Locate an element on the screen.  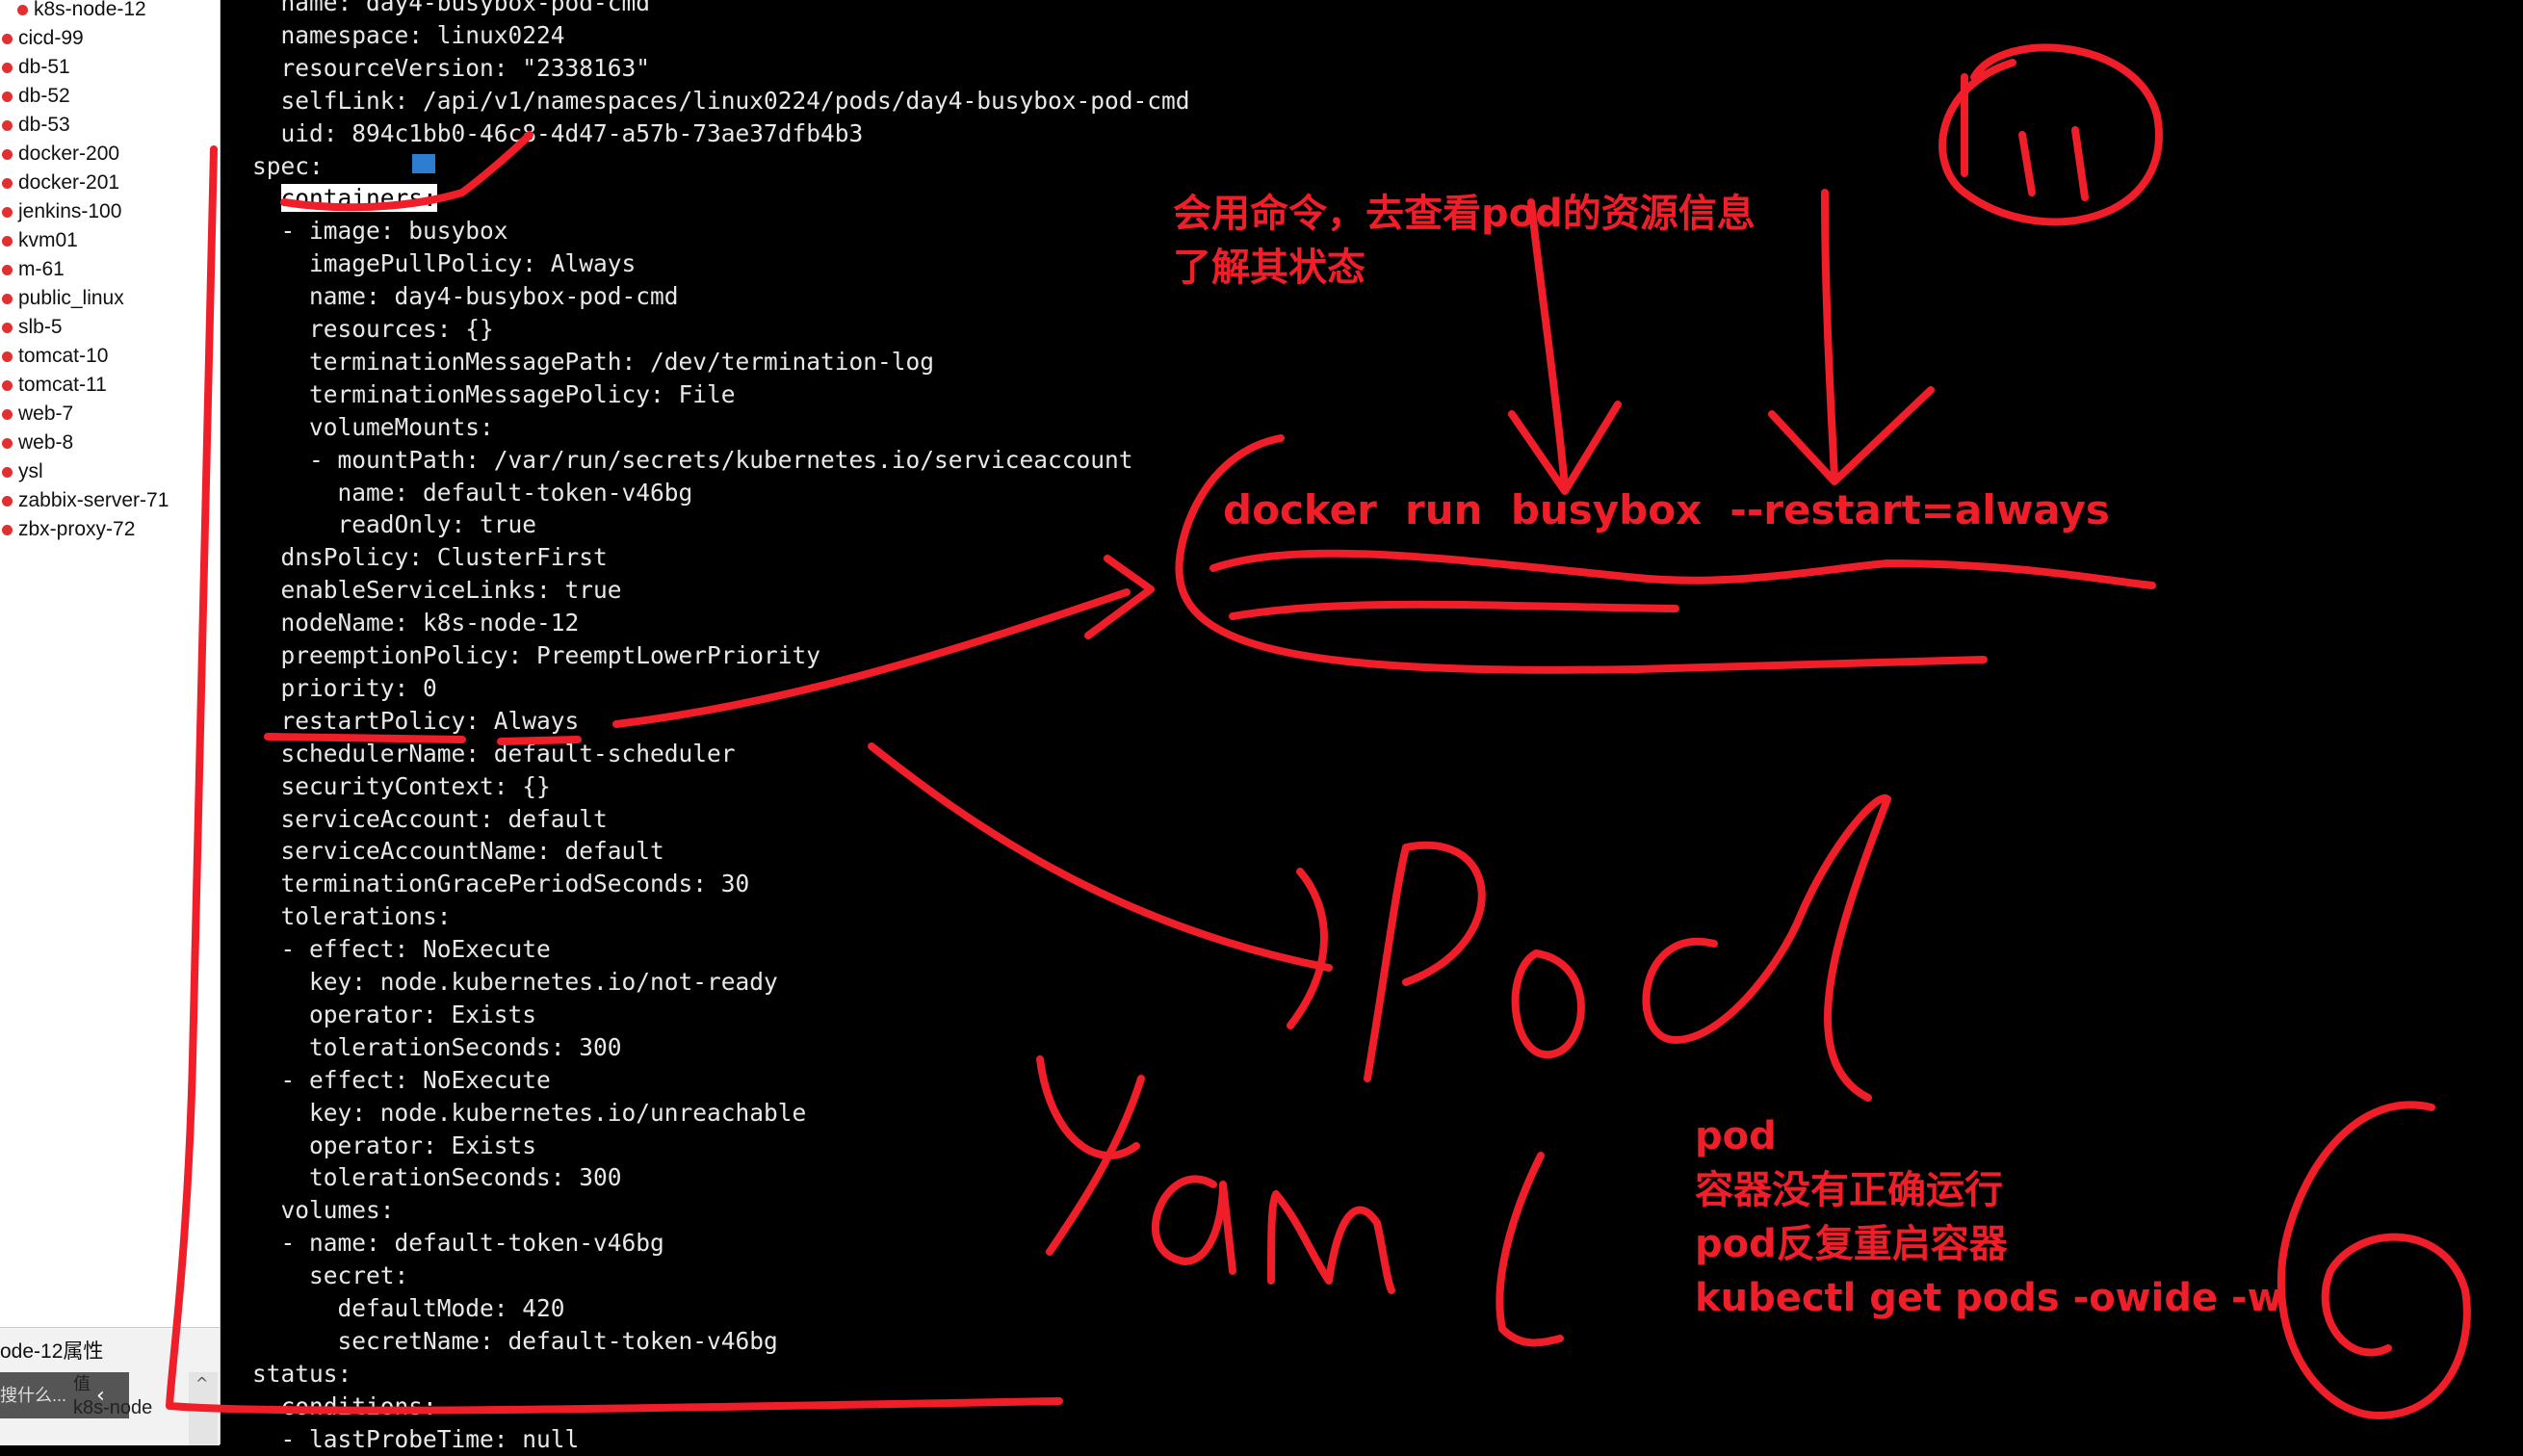
chevron-up-icon: ^ is located at coordinates (201, 1383).